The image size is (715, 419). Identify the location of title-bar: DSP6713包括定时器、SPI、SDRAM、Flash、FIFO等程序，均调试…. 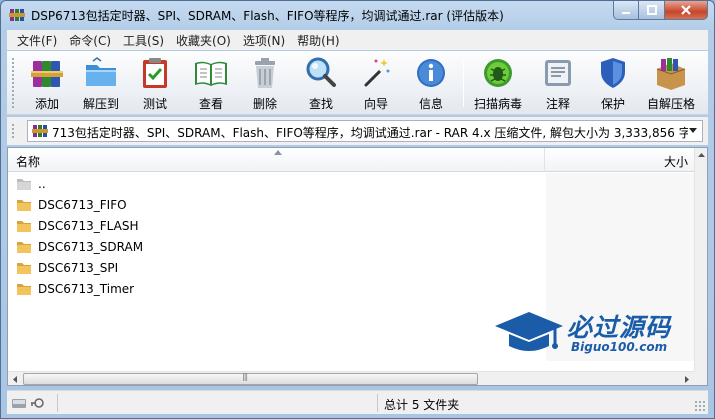
(357, 15).